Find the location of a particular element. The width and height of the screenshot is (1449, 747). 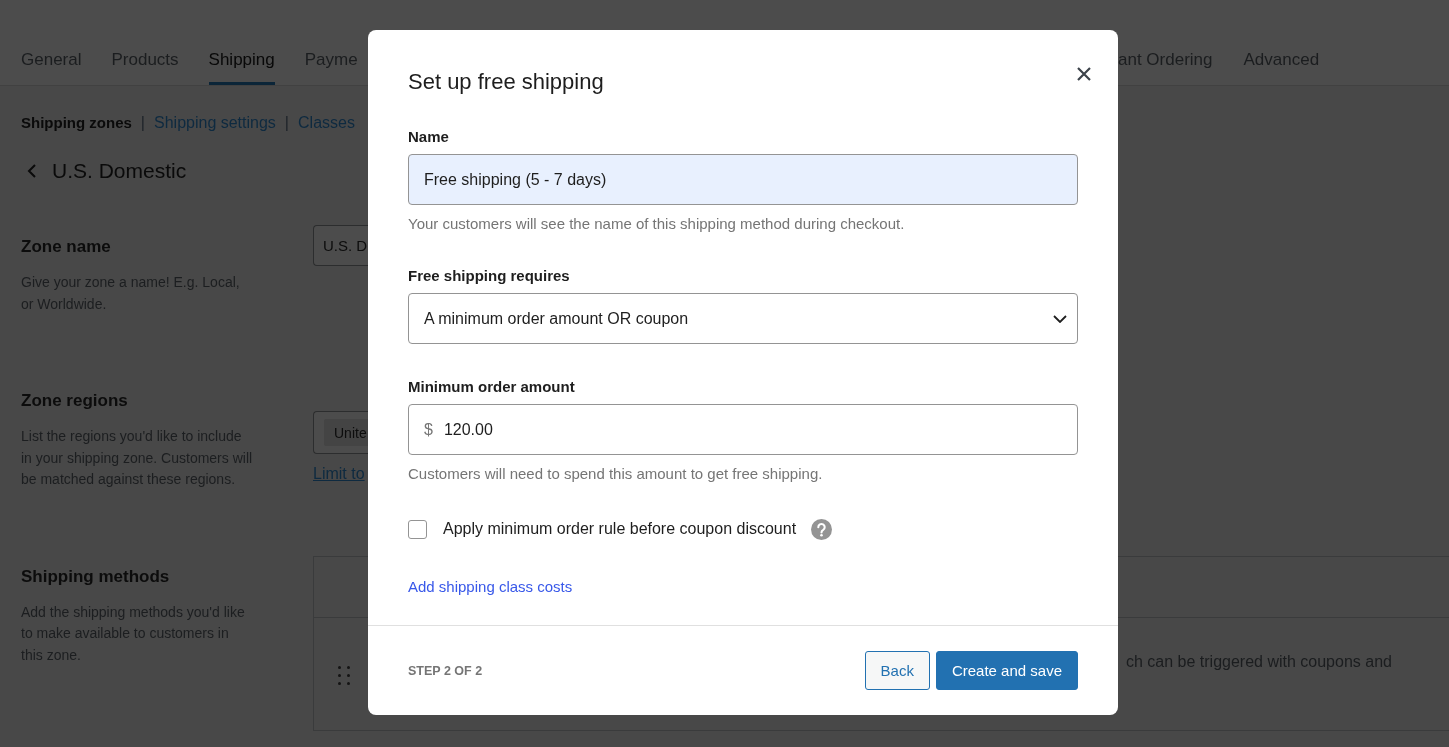

subnav-current: Shipping zones is located at coordinates (76, 123).